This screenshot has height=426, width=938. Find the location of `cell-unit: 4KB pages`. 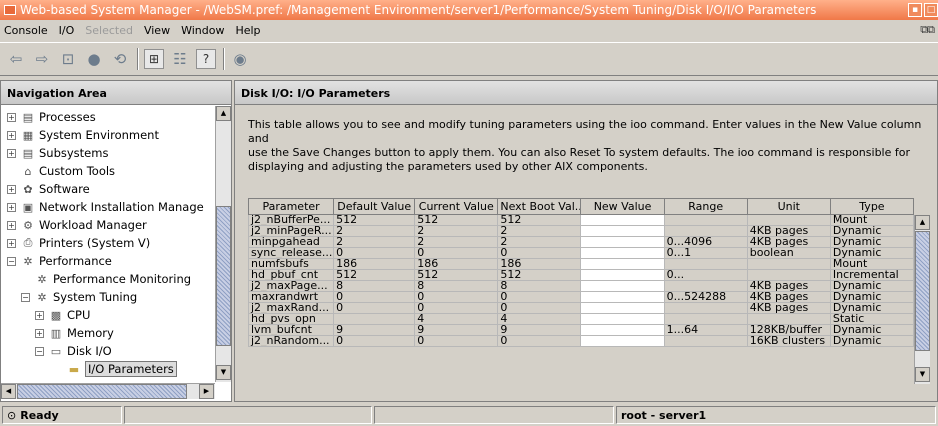

cell-unit: 4KB pages is located at coordinates (788, 286).